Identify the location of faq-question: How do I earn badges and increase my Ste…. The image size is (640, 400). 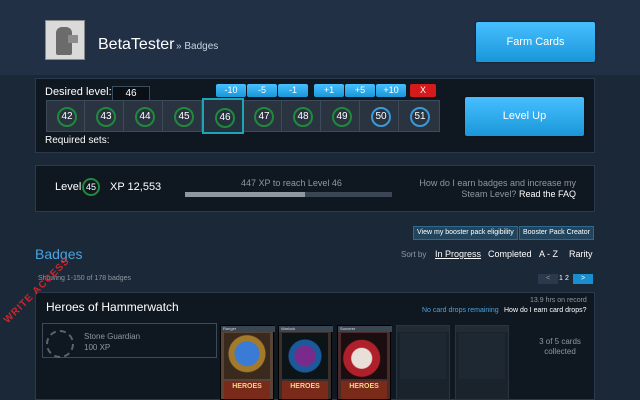
(497, 188).